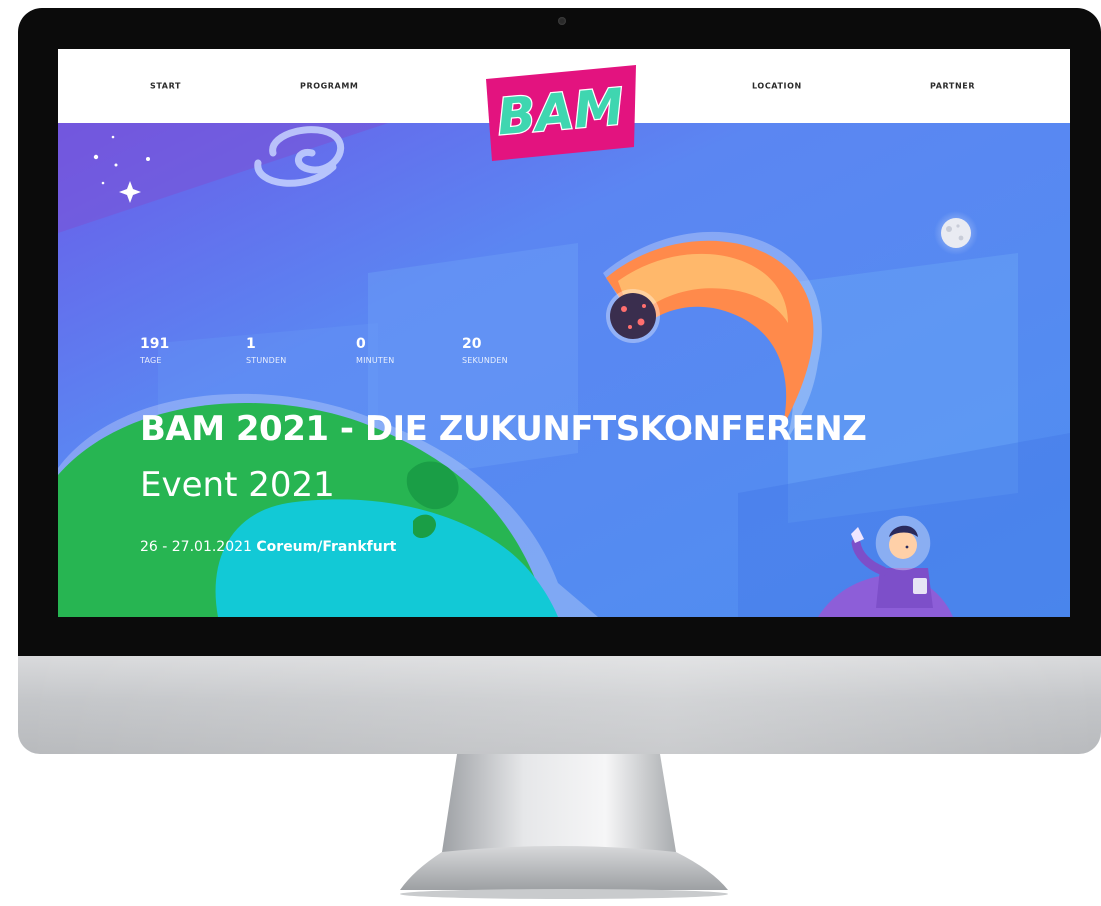 This screenshot has height=906, width=1101. I want to click on nav-location: LOCATION, so click(777, 86).